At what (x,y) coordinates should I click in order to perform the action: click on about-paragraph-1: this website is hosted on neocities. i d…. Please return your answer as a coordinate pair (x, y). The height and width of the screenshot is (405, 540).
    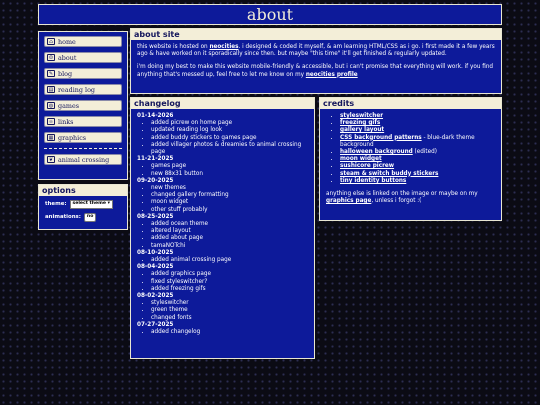
    Looking at the image, I should click on (316, 51).